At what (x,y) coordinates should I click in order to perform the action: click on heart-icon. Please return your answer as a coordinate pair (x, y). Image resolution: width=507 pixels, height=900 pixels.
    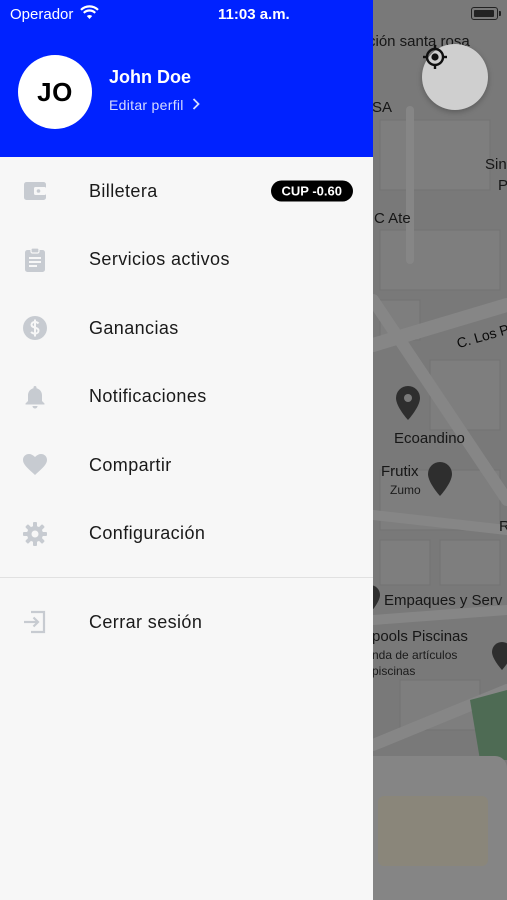
    Looking at the image, I should click on (35, 465).